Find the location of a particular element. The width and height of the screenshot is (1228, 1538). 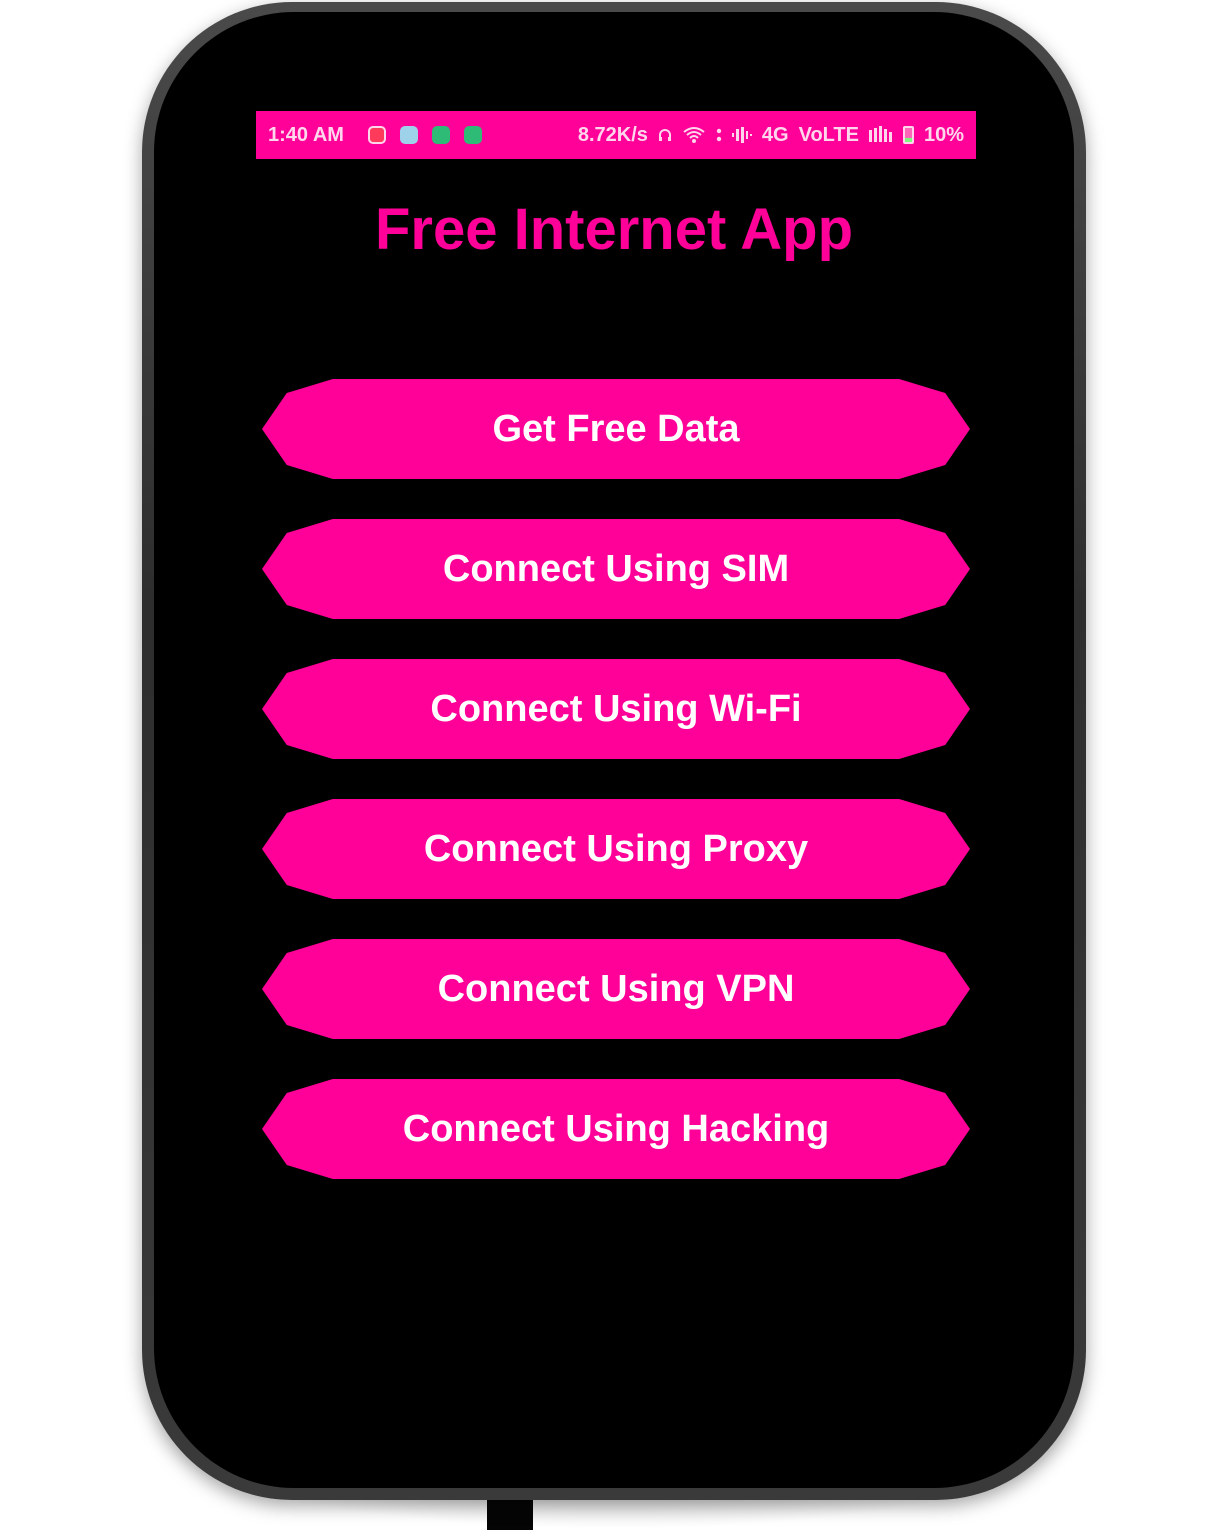

status-bar: 1:40 AM 8.72K/s 4G VoLTE 10% is located at coordinates (616, 135).